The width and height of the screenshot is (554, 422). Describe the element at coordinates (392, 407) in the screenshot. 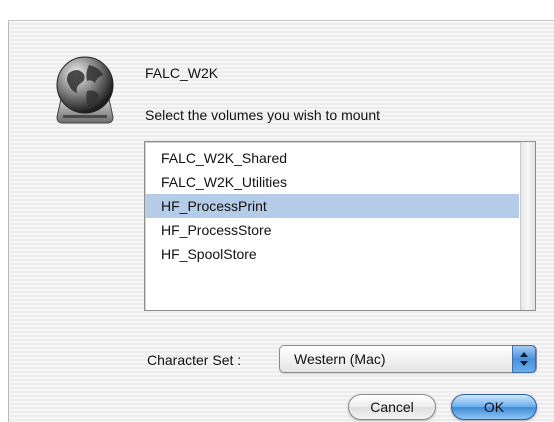

I see `cancel-button: Cancel` at that location.